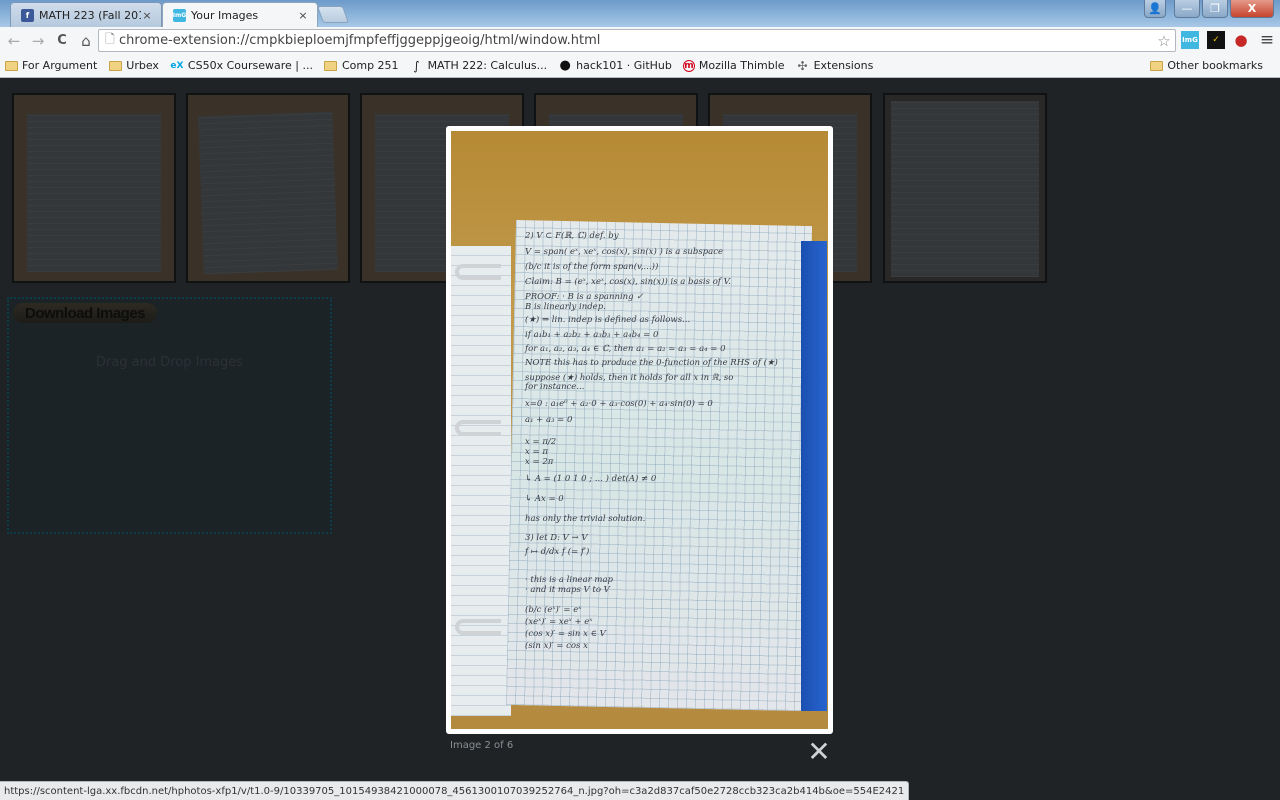 The height and width of the screenshot is (800, 1280). I want to click on puzzle-icon: ✣, so click(802, 65).